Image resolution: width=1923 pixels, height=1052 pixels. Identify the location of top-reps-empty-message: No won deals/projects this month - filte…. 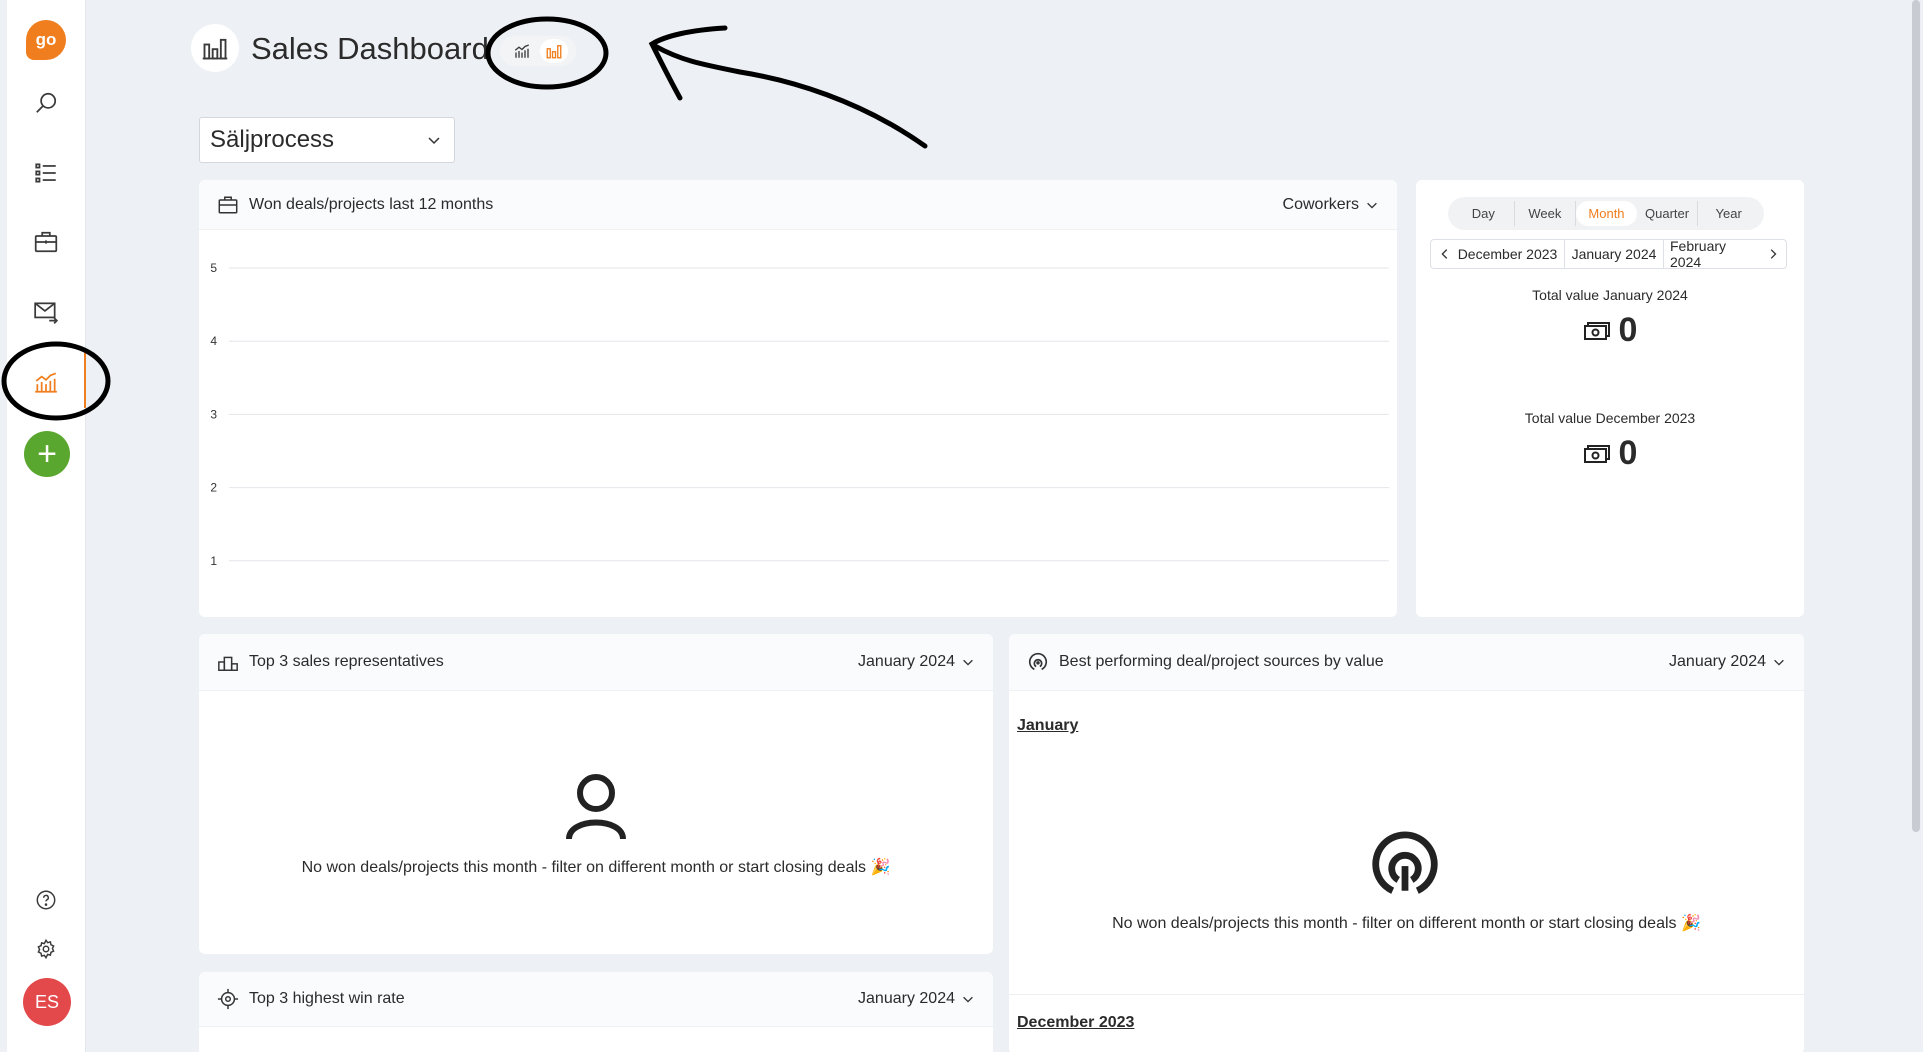
(596, 867).